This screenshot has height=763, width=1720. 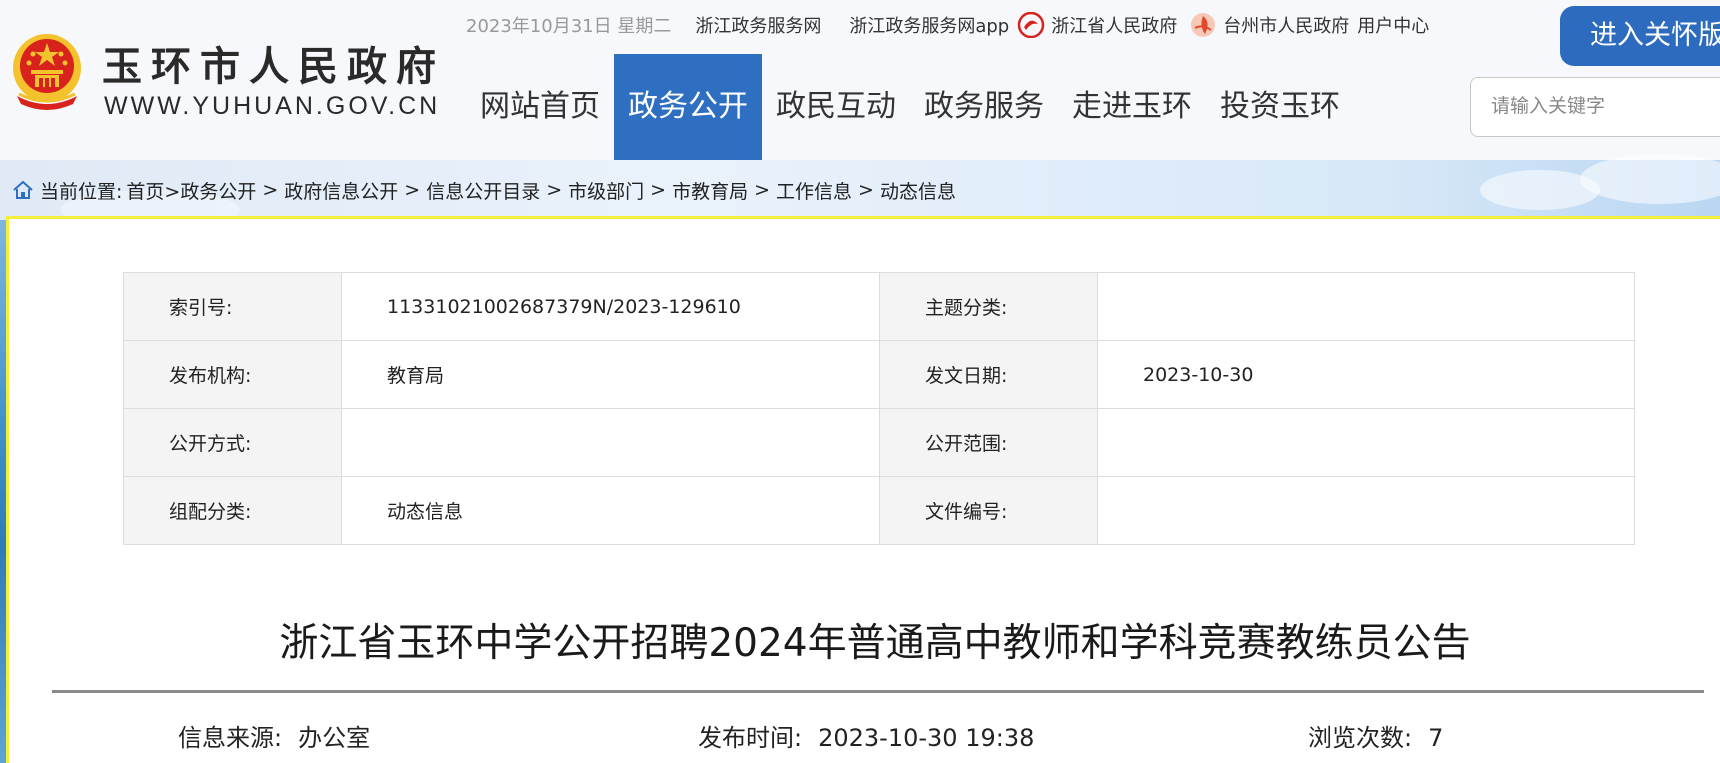 I want to click on nav-about-yuhuan: 走进玉环, so click(x=1132, y=107).